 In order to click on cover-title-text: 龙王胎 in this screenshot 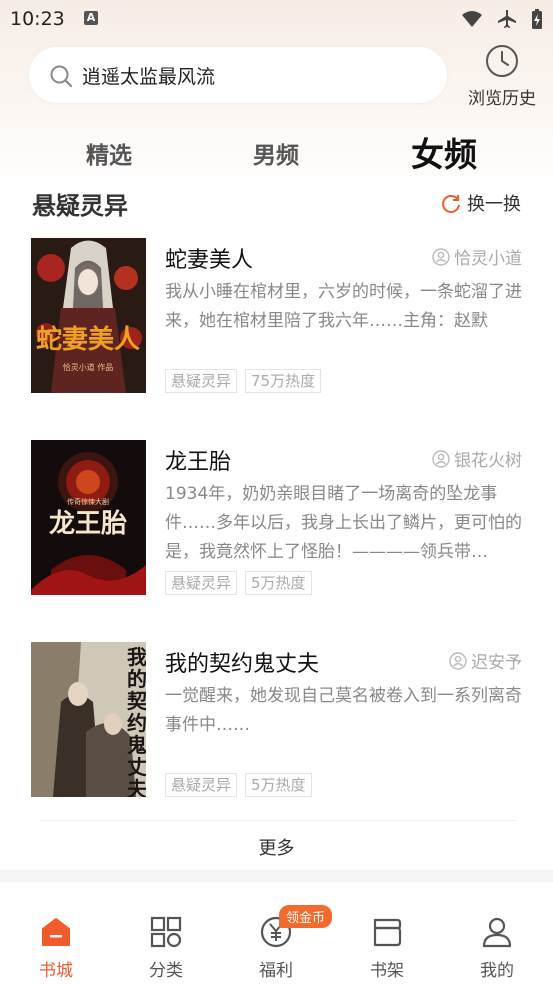, I will do `click(88, 523)`.